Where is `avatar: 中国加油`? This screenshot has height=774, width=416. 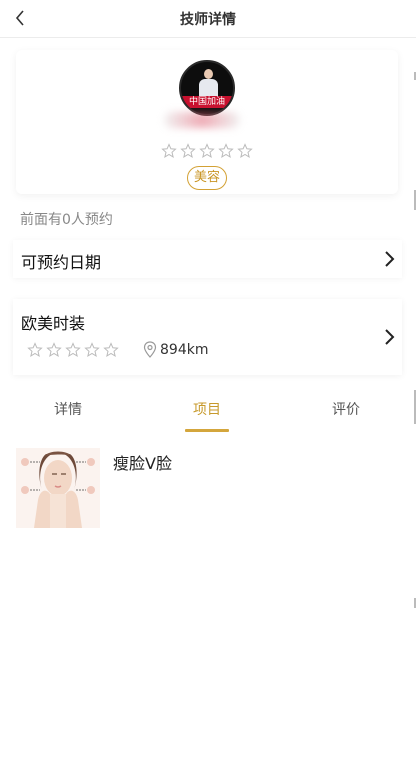
avatar: 中国加油 is located at coordinates (207, 88).